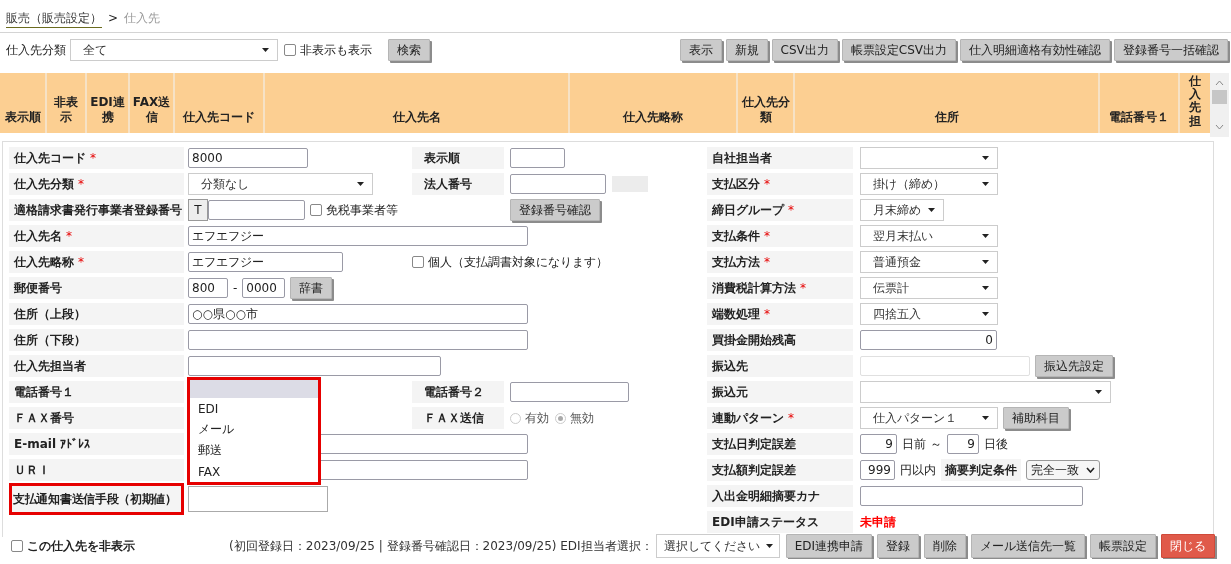 This screenshot has width=1231, height=564. Describe the element at coordinates (1123, 546) in the screenshot. I see `action-button: 帳票設定` at that location.